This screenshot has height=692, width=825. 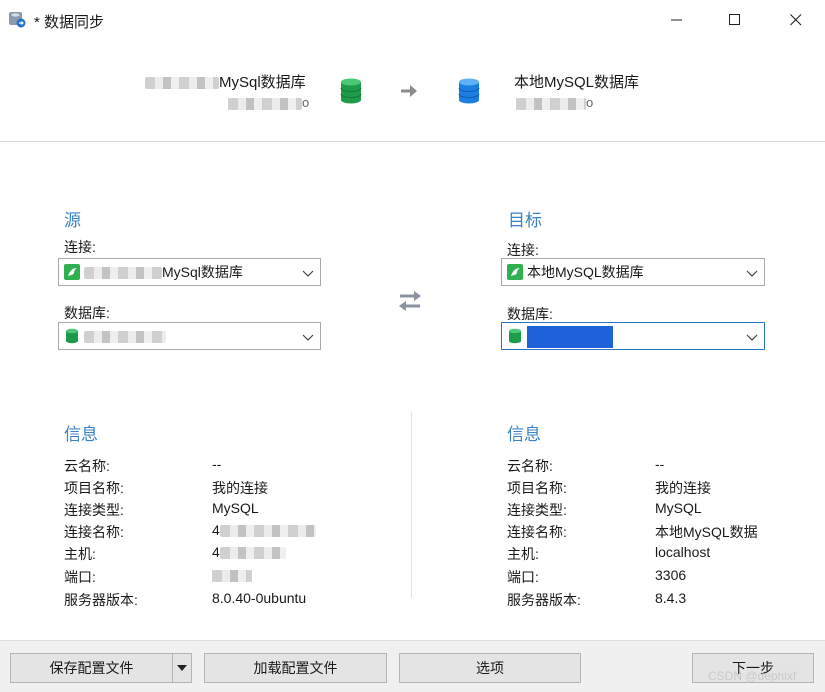 What do you see at coordinates (524, 434) in the screenshot?
I see `target-info-title: 信息` at bounding box center [524, 434].